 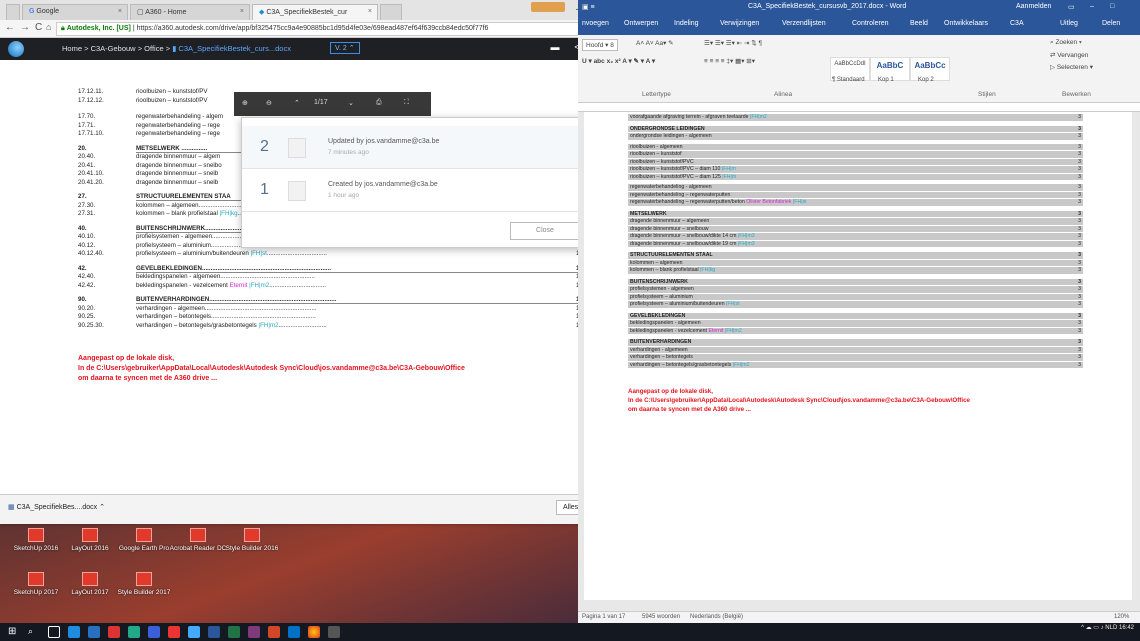 What do you see at coordinates (383, 184) in the screenshot?
I see `version-author: Created by jos.vandamme@c3a.be` at bounding box center [383, 184].